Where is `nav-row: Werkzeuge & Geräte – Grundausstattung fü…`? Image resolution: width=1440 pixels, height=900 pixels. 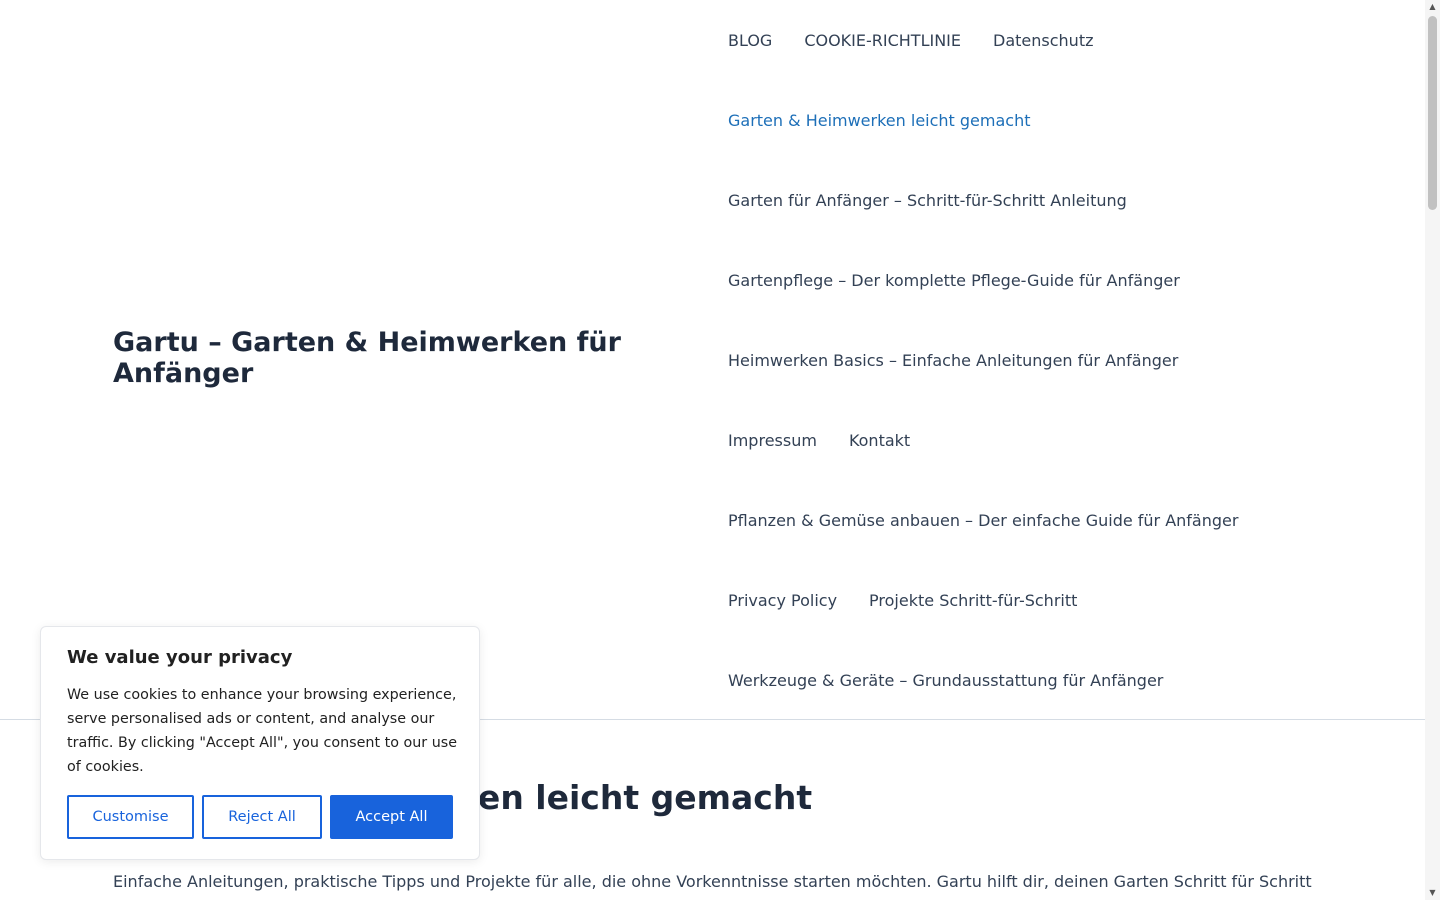
nav-row: Werkzeuge & Geräte – Grundausstattung fü… is located at coordinates (1068, 680).